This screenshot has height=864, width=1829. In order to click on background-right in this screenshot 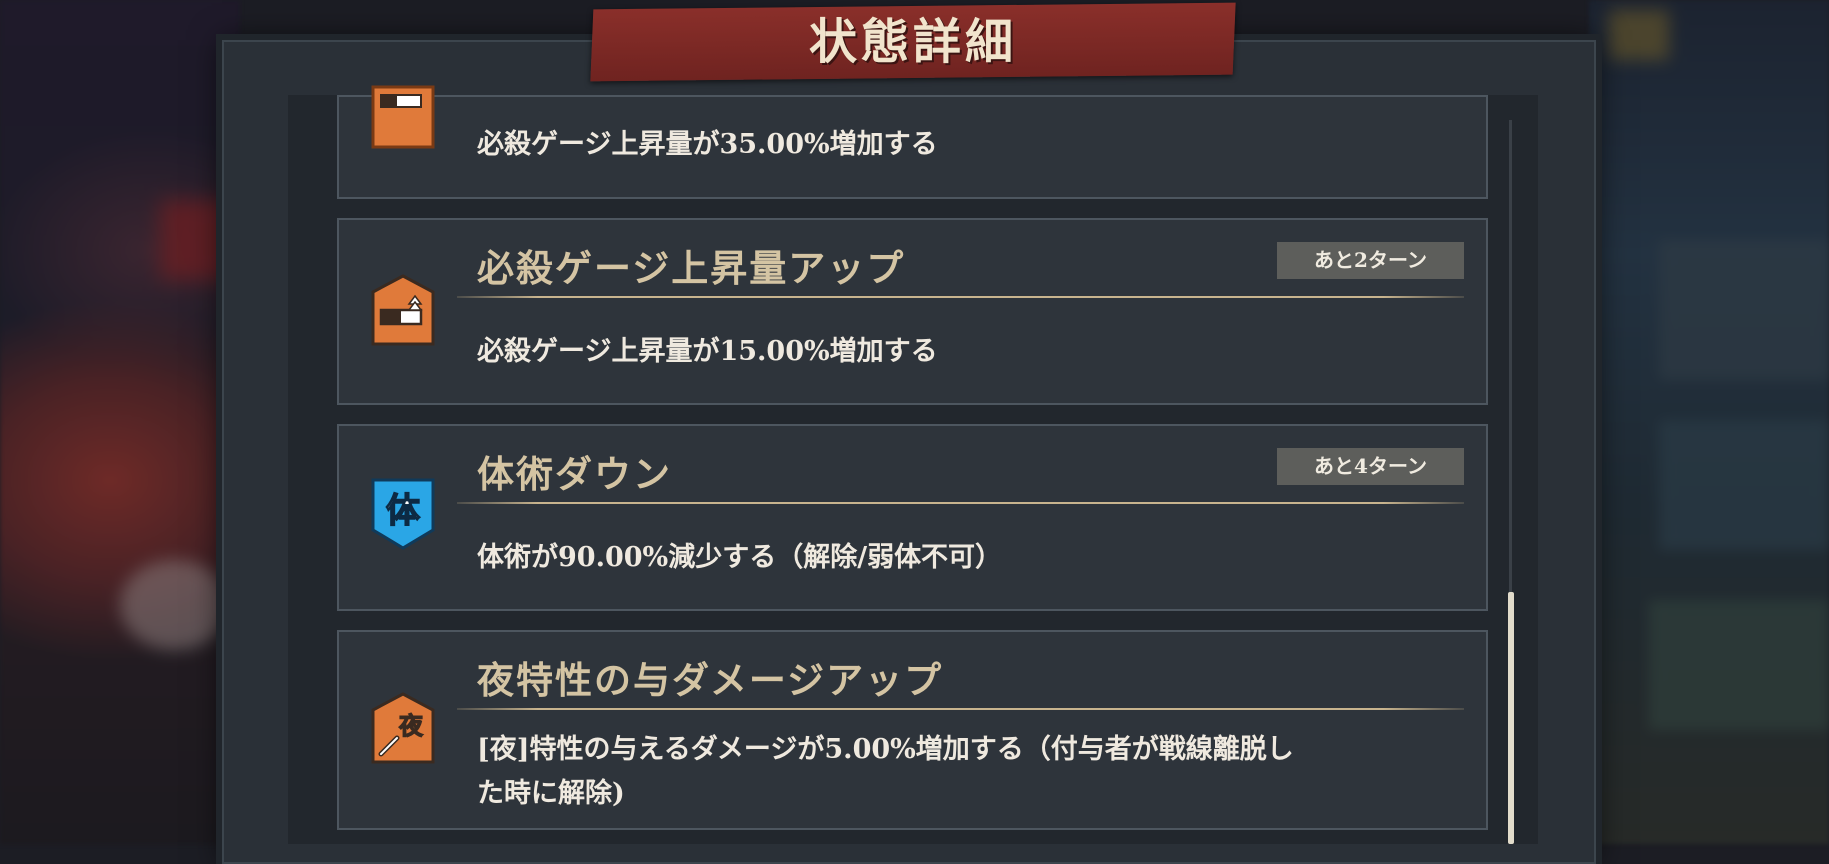, I will do `click(1709, 422)`.